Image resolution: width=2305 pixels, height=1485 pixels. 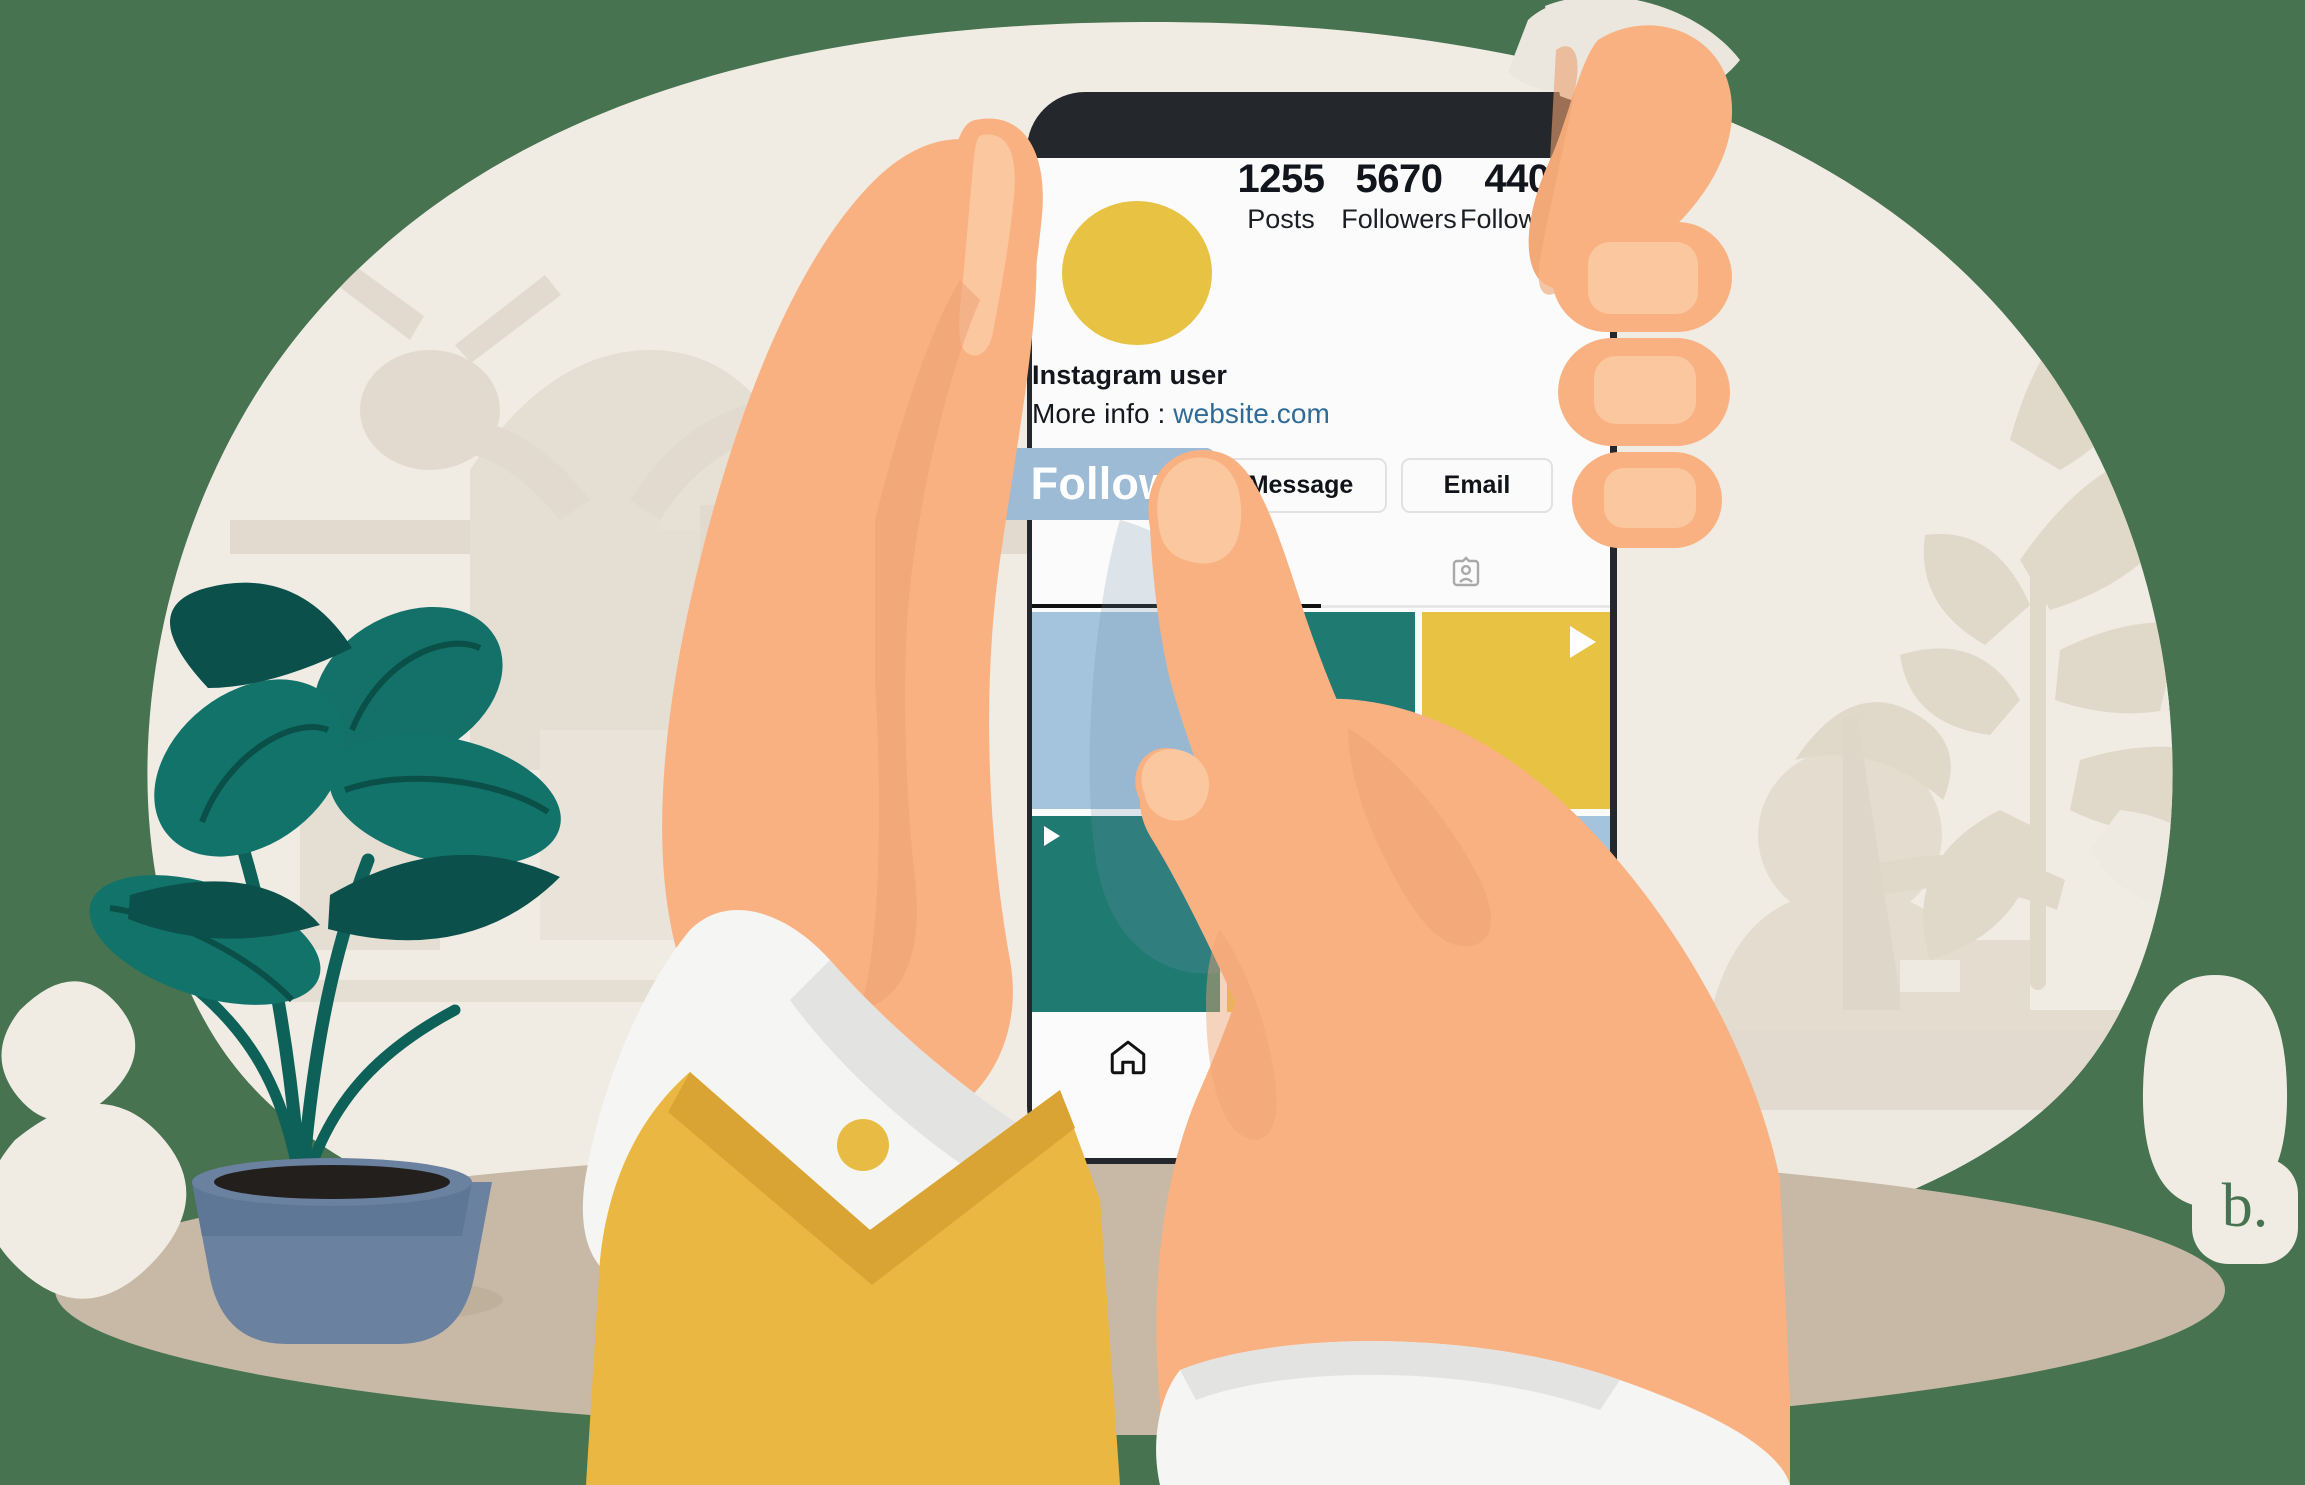 What do you see at coordinates (1465, 606) in the screenshot?
I see `tab-tagged-rule` at bounding box center [1465, 606].